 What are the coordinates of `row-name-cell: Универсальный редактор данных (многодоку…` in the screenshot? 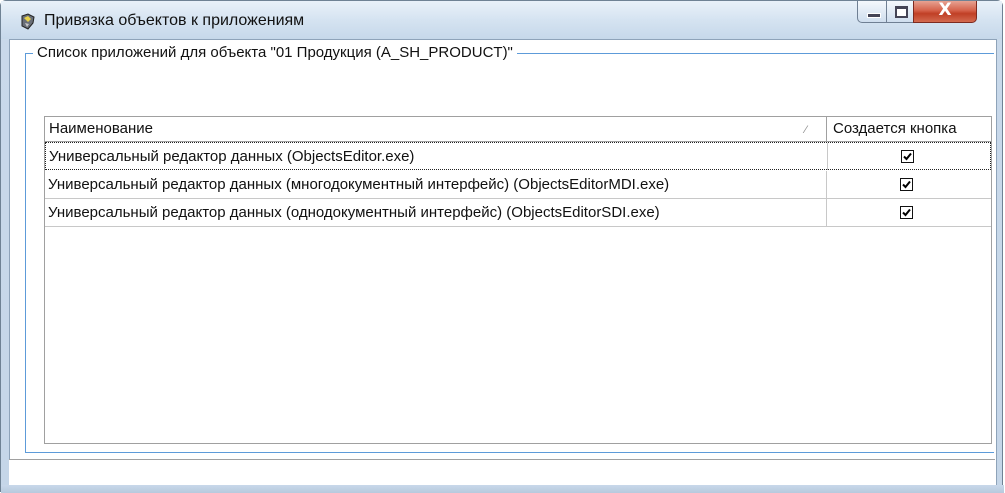 It's located at (436, 184).